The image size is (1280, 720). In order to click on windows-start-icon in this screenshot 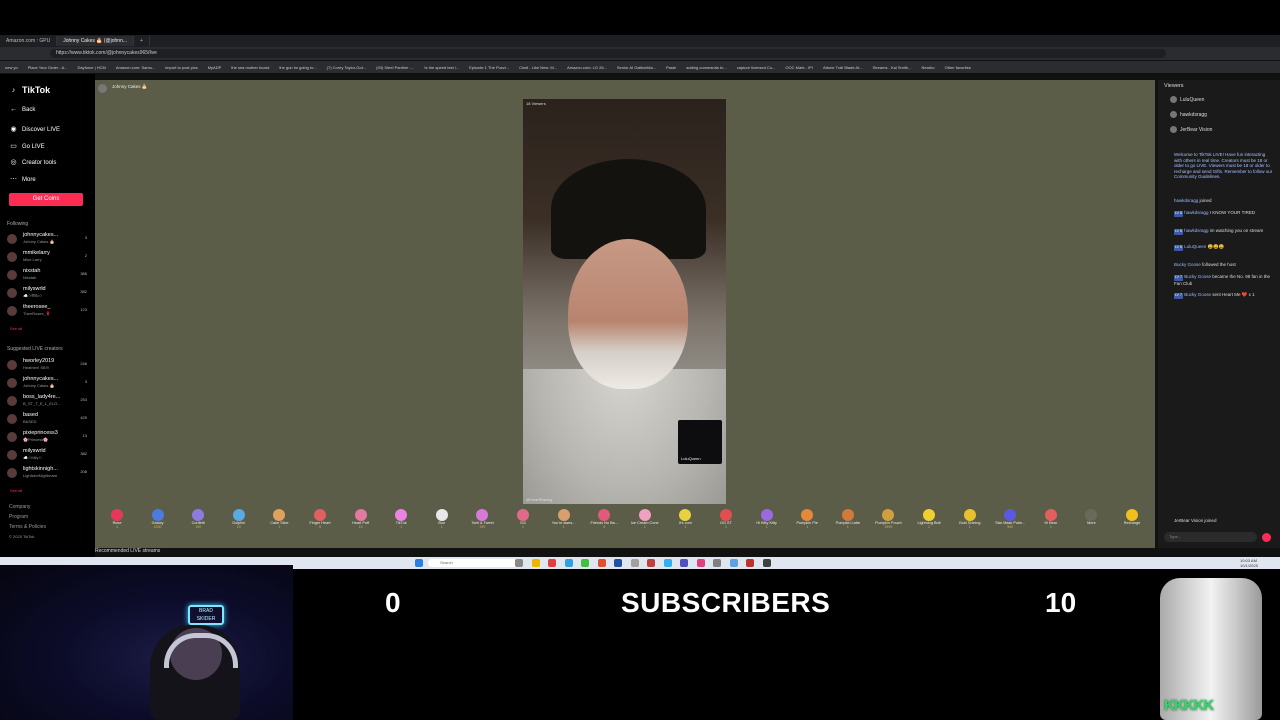, I will do `click(419, 563)`.